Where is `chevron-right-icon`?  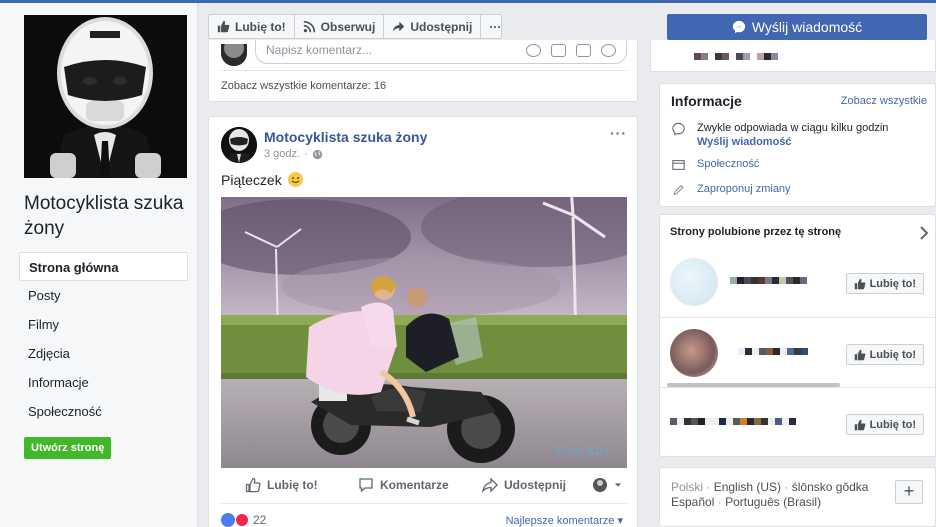
chevron-right-icon is located at coordinates (924, 233).